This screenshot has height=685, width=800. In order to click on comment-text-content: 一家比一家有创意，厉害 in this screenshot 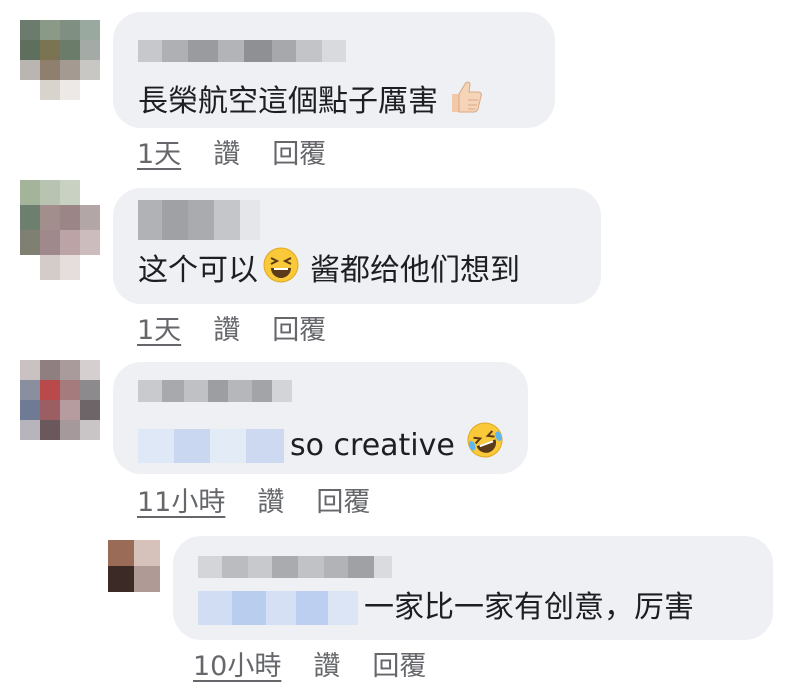, I will do `click(529, 607)`.